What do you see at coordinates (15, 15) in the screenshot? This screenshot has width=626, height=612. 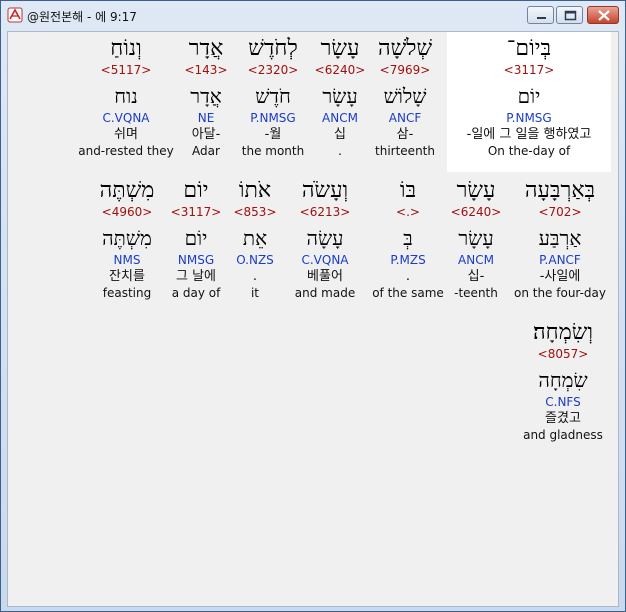 I see `app-icon` at bounding box center [15, 15].